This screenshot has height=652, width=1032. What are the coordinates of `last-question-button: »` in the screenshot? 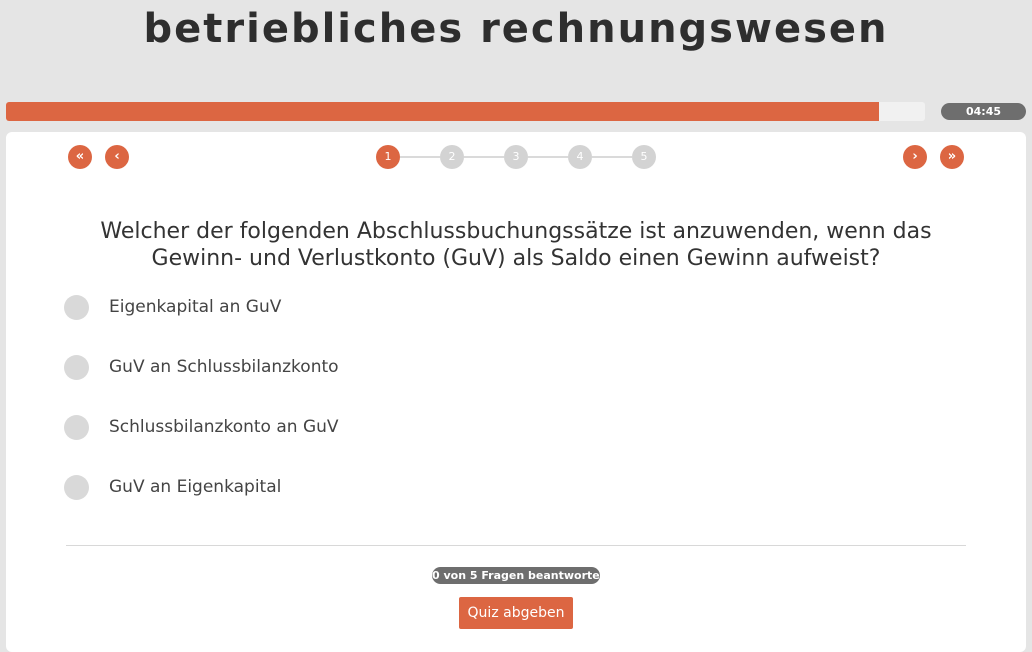 It's located at (952, 157).